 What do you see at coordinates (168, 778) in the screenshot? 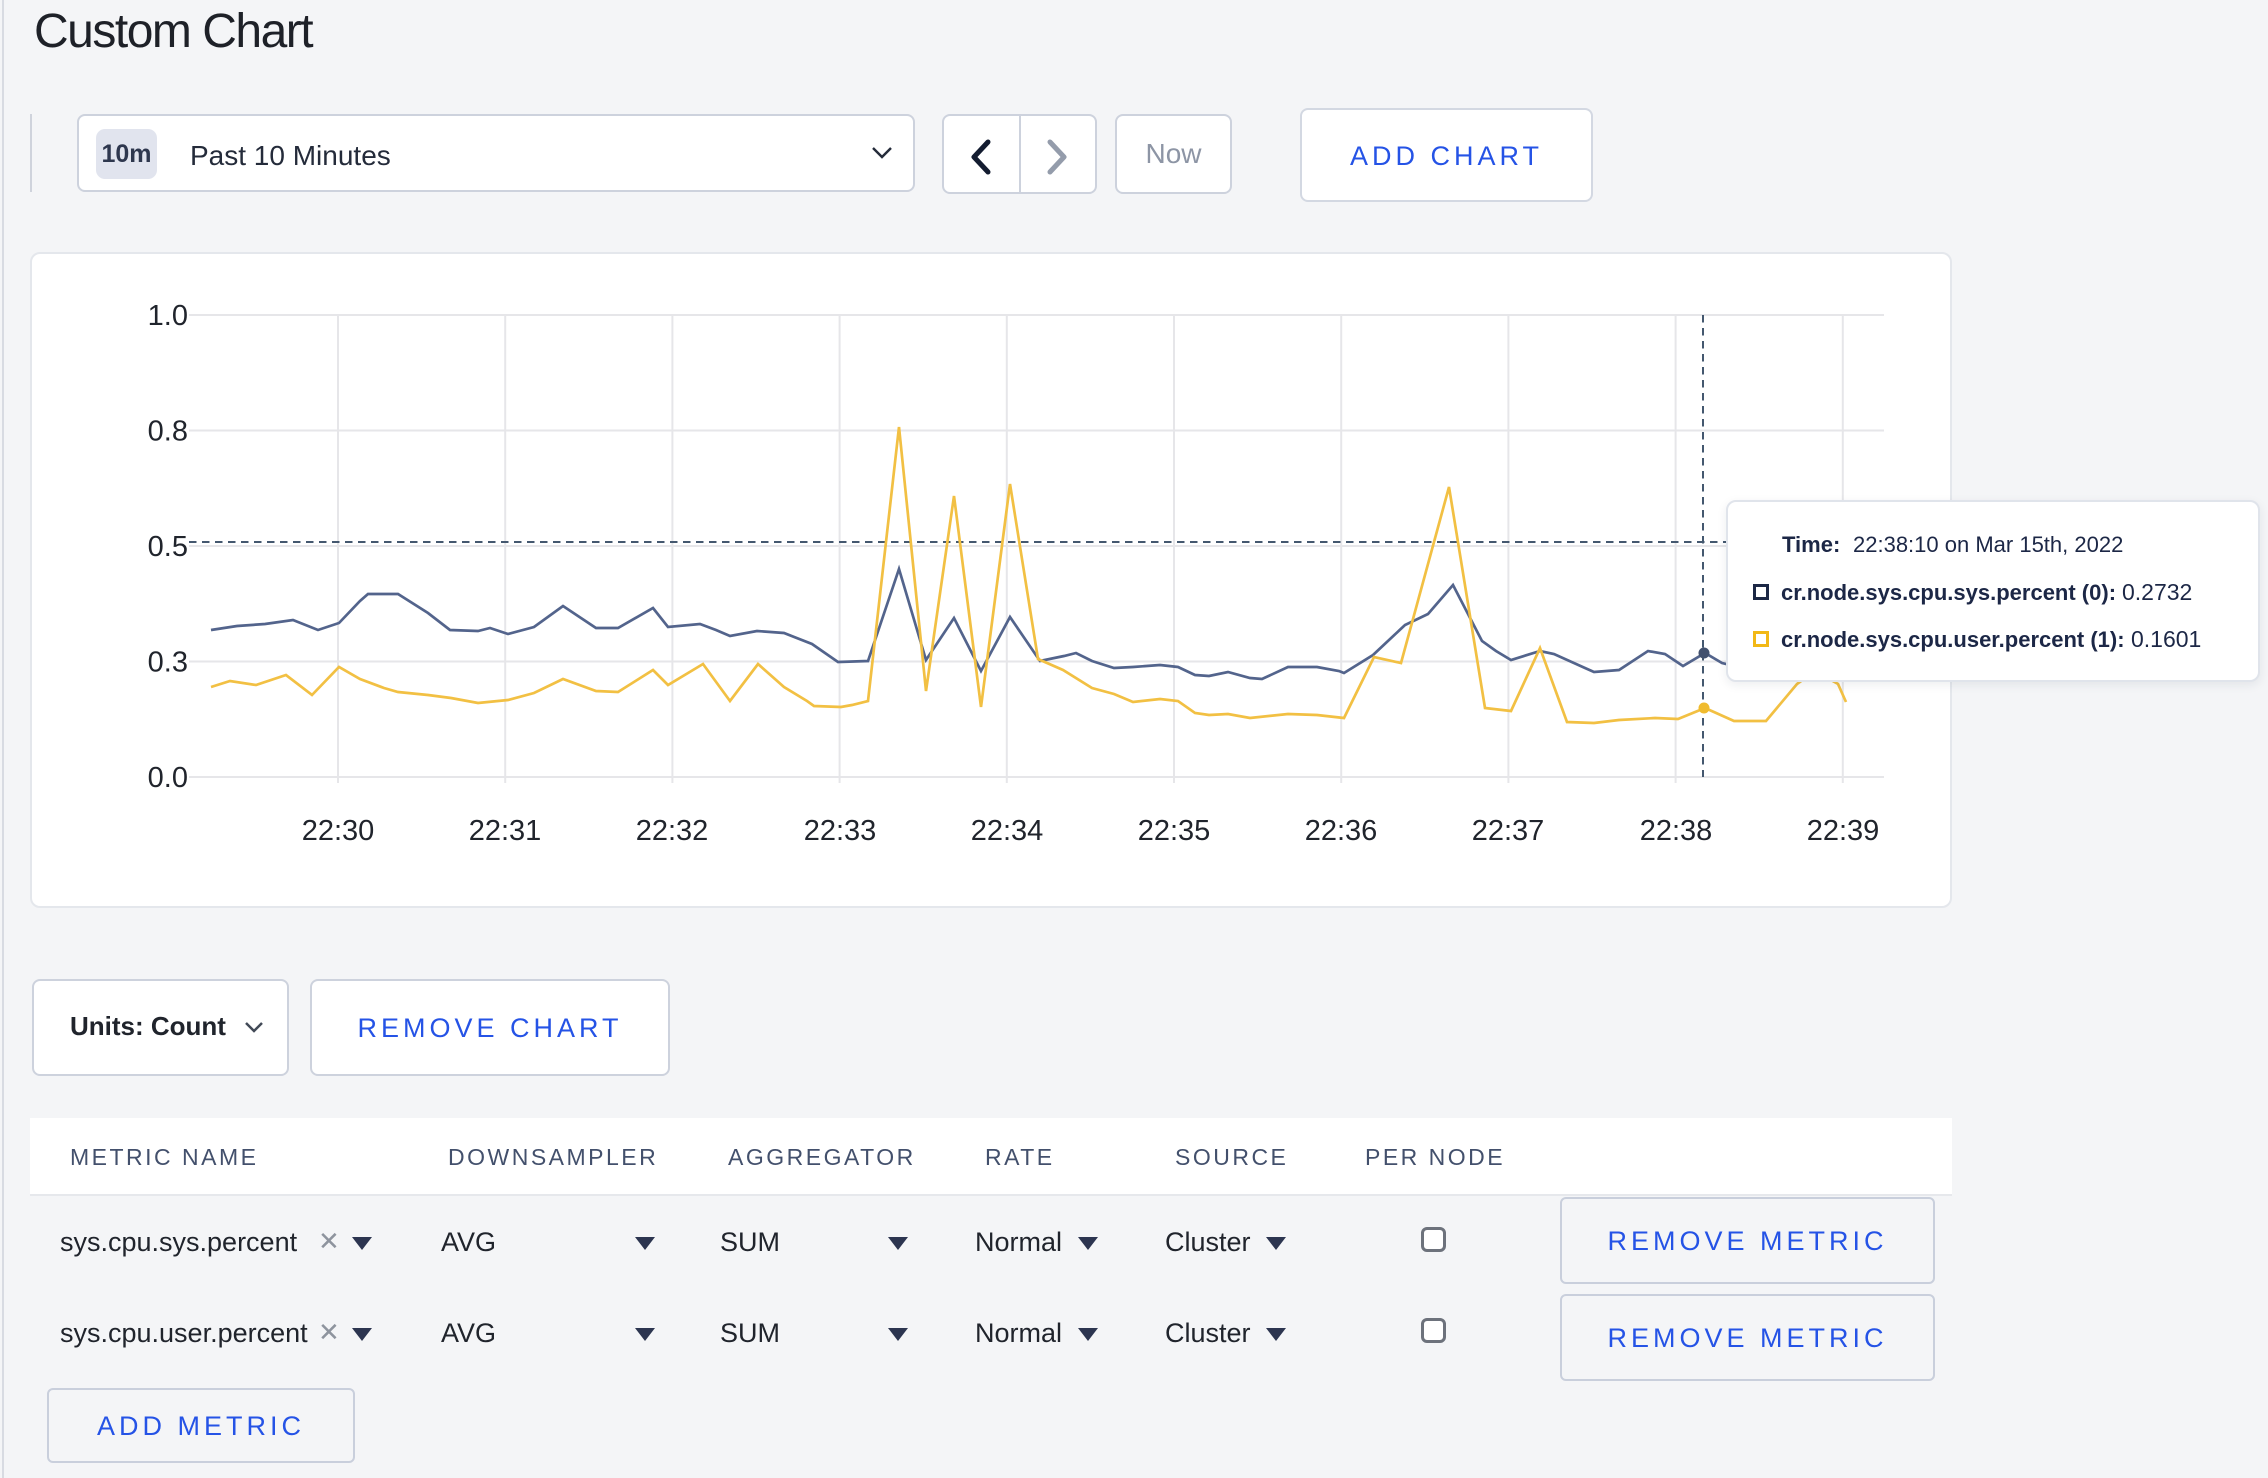
I see `svg-text: 0.0` at bounding box center [168, 778].